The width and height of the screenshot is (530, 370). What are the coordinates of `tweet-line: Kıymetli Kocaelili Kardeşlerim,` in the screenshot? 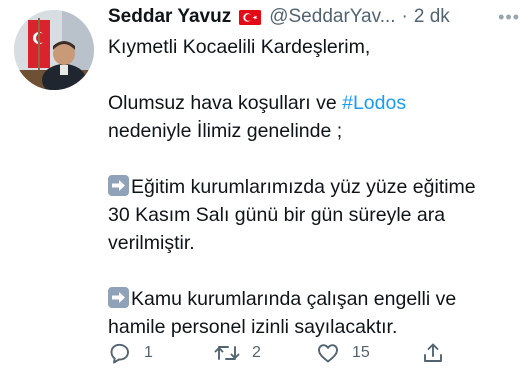 It's located at (239, 47).